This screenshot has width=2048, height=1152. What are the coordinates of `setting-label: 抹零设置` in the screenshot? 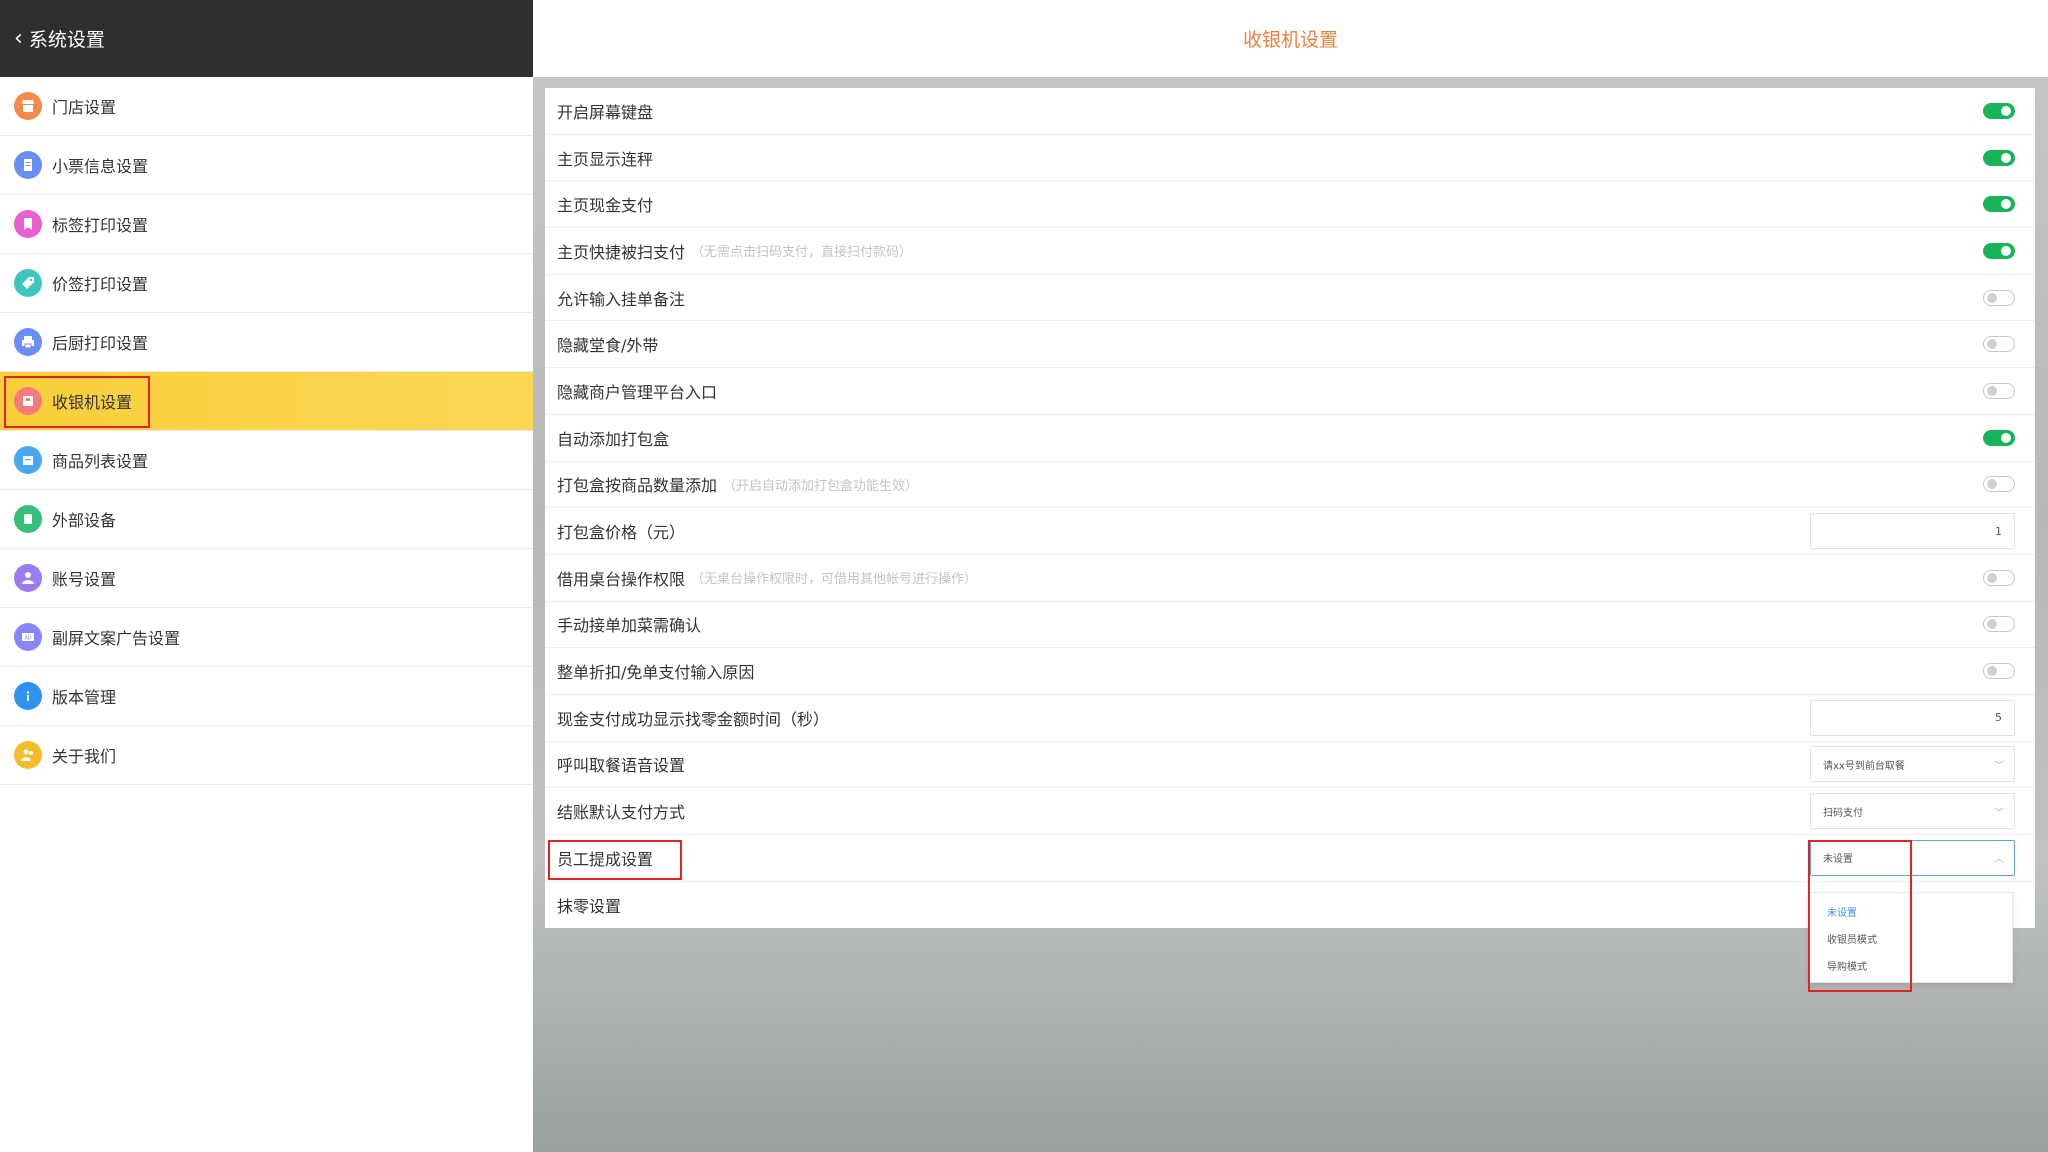 It's located at (589, 907).